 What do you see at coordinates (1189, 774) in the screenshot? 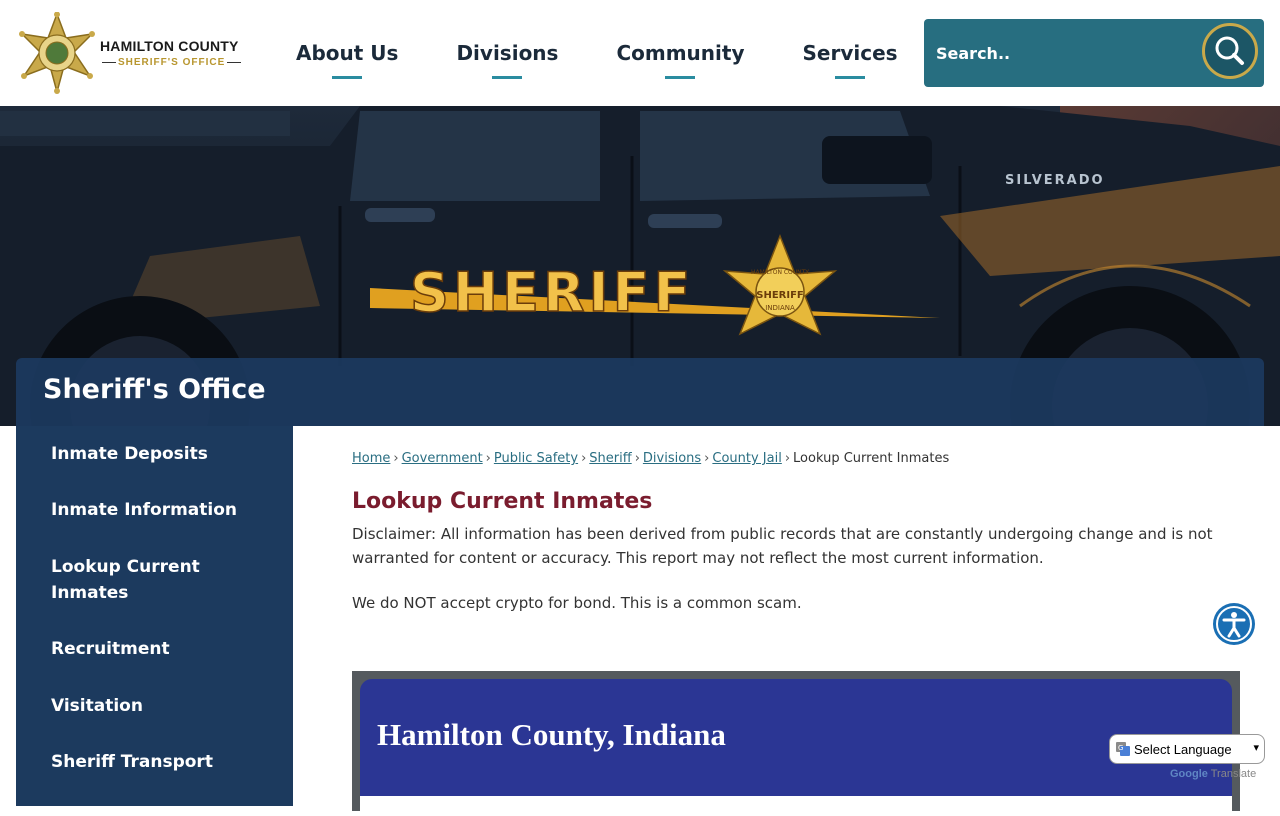
I see `google-wordmark: Google` at bounding box center [1189, 774].